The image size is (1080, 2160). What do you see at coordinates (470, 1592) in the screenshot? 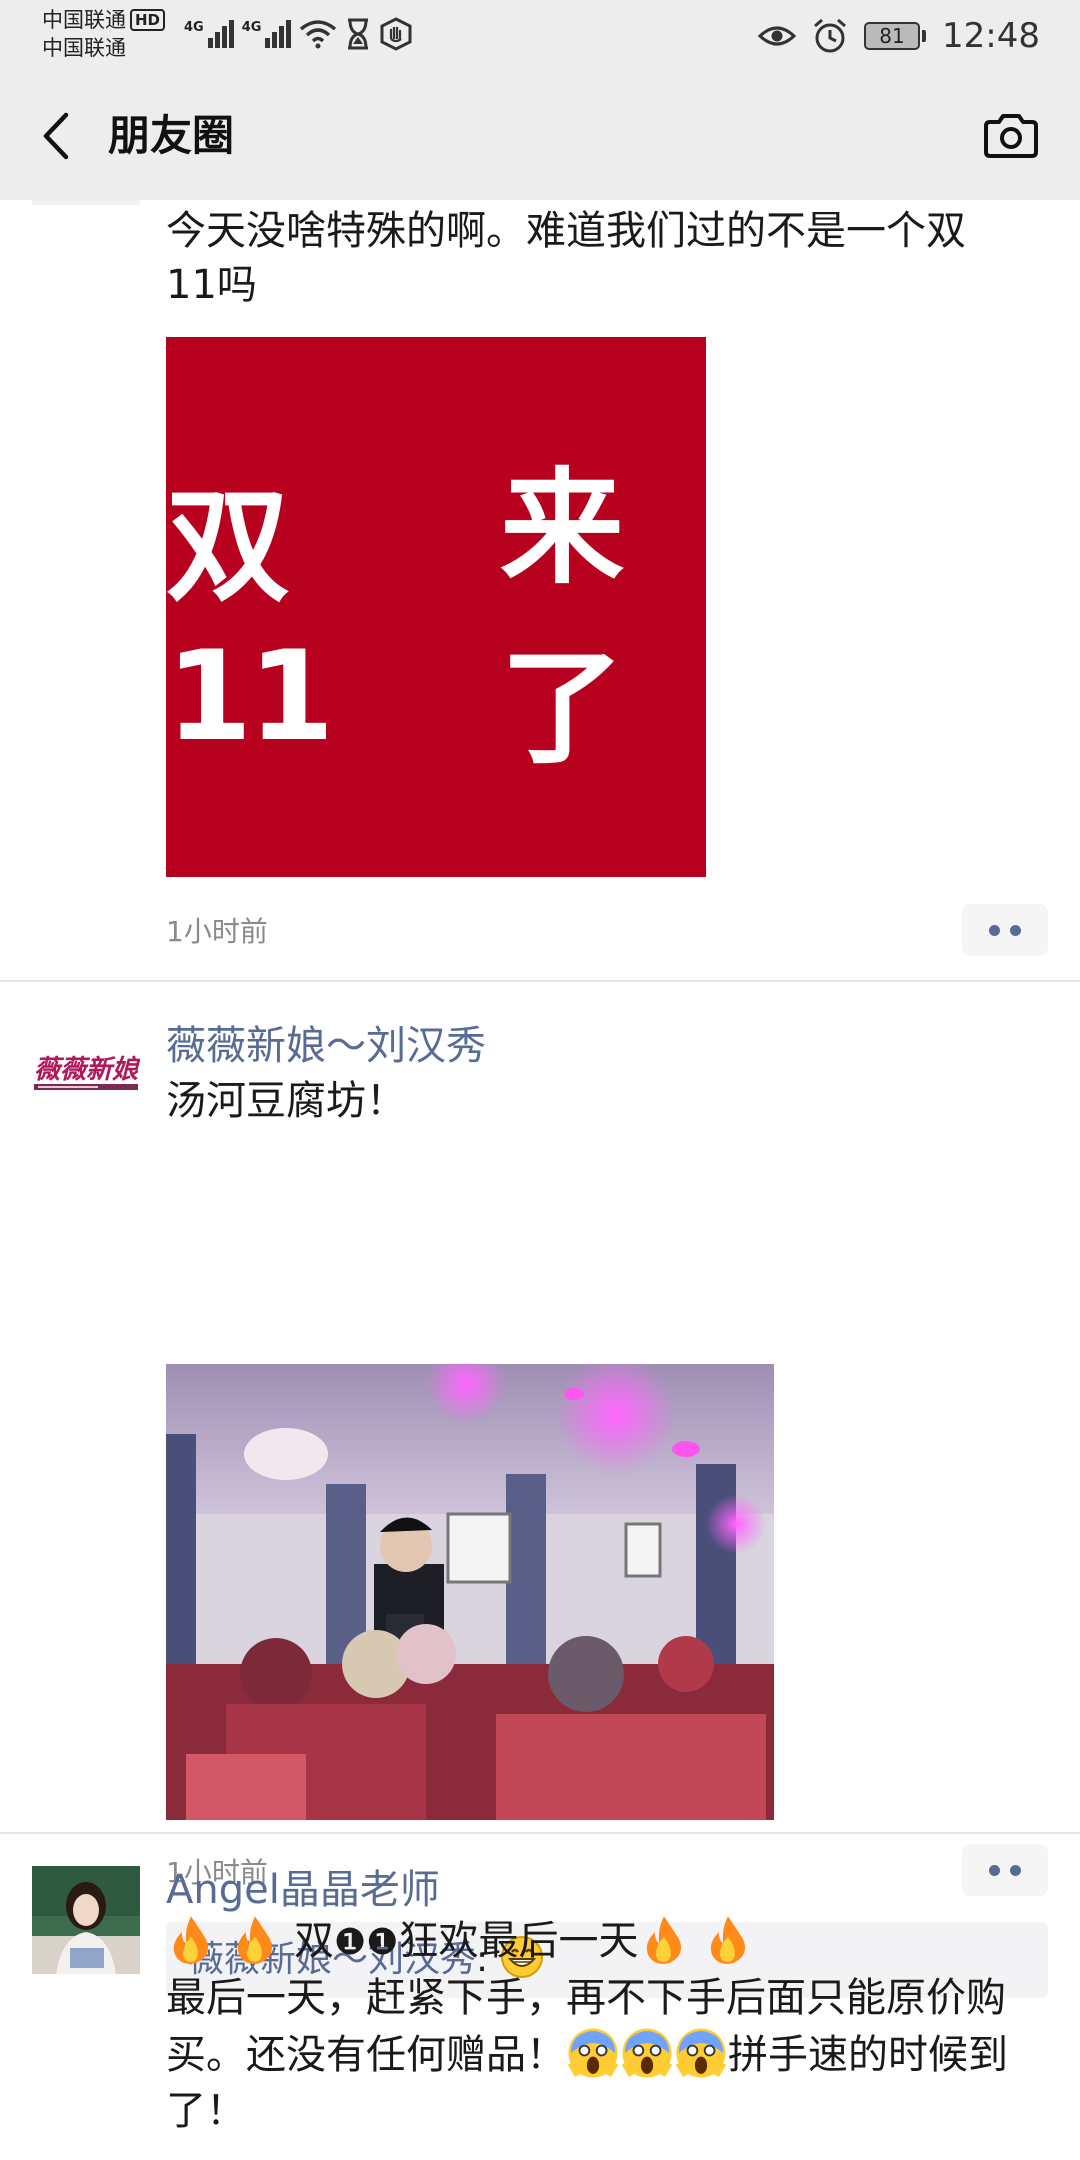
I see `post-image-photo` at bounding box center [470, 1592].